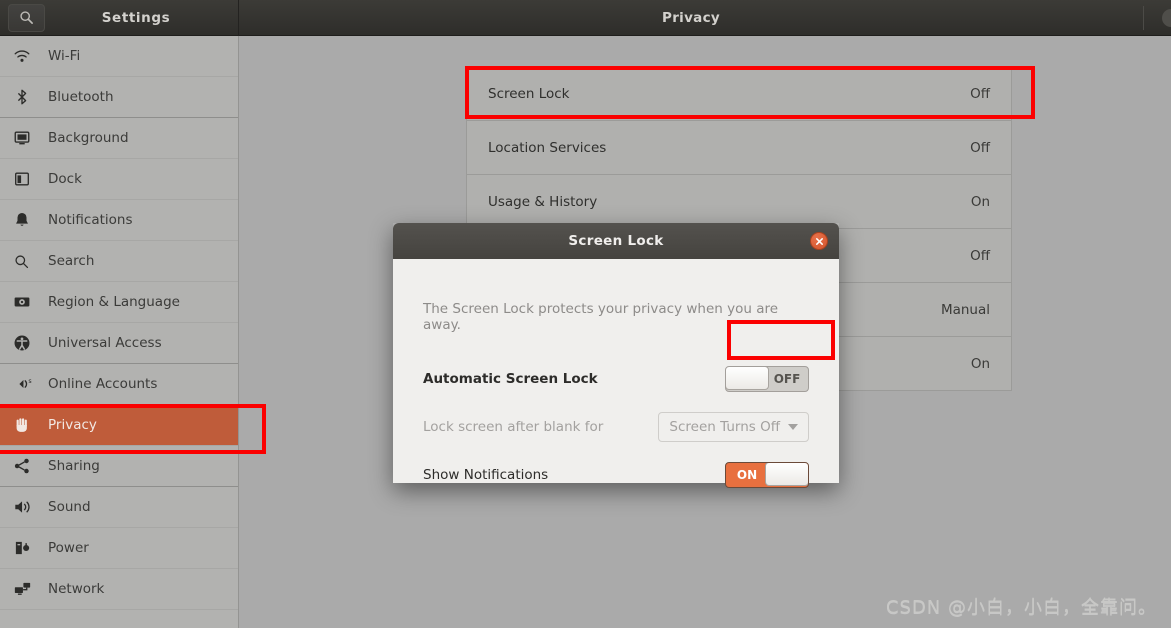 This screenshot has width=1171, height=628. What do you see at coordinates (74, 466) in the screenshot?
I see `sidebar-item-label: Sharing` at bounding box center [74, 466].